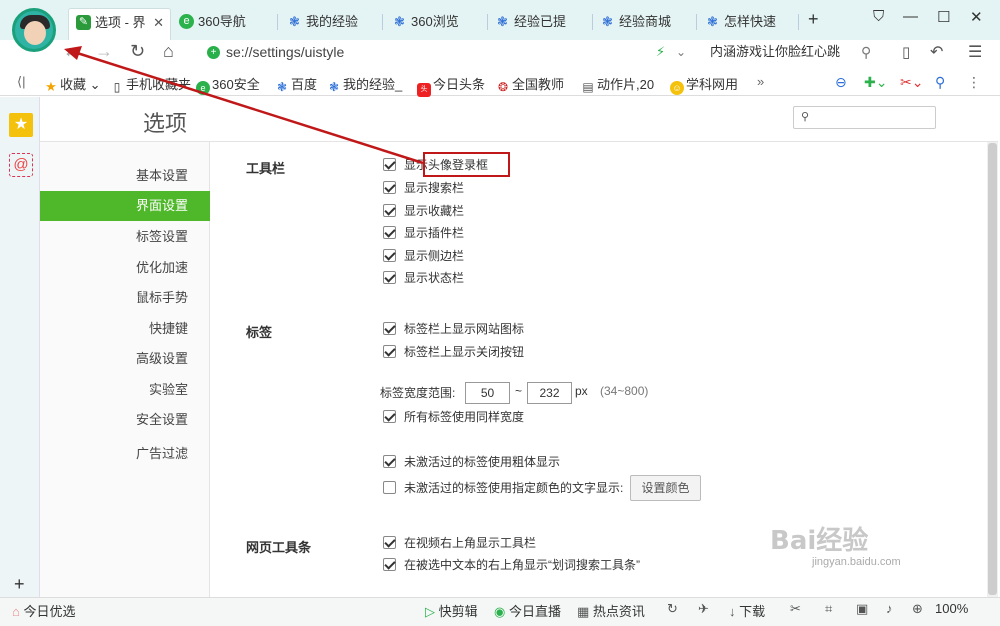  I want to click on option-show-sidebar: 显示侧边栏, so click(423, 256).